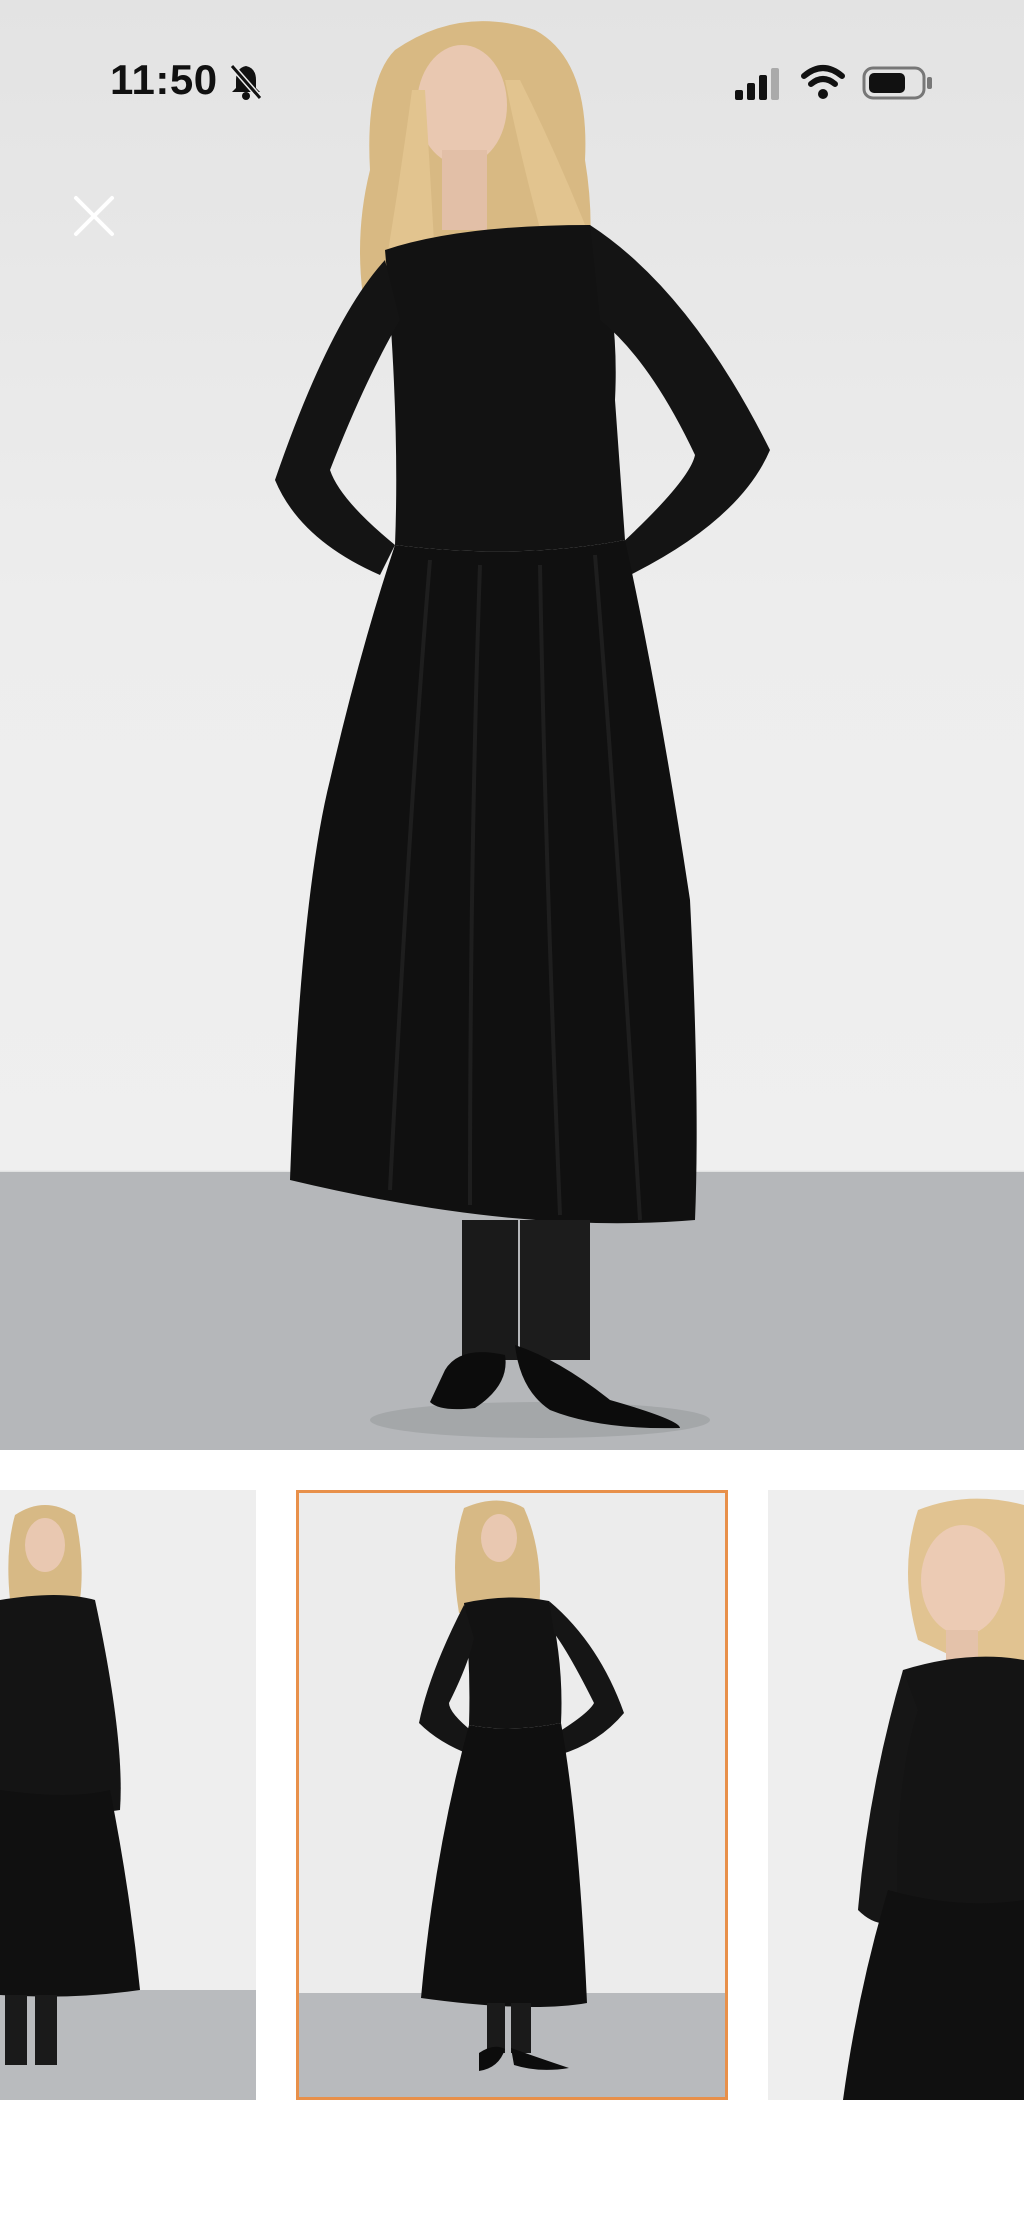 Image resolution: width=1024 pixels, height=2226 pixels. What do you see at coordinates (246, 82) in the screenshot?
I see `bell-slash-icon` at bounding box center [246, 82].